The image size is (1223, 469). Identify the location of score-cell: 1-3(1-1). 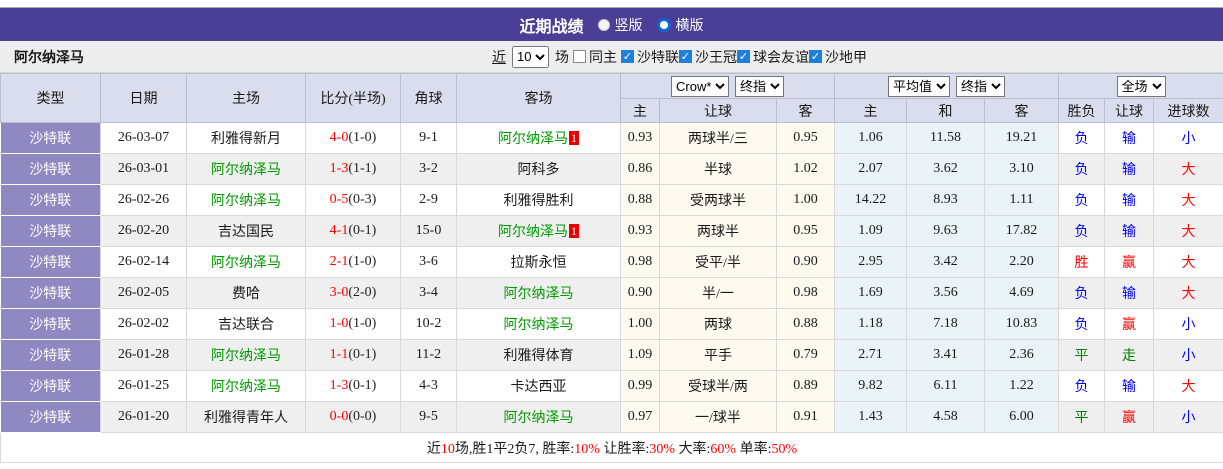
(353, 169).